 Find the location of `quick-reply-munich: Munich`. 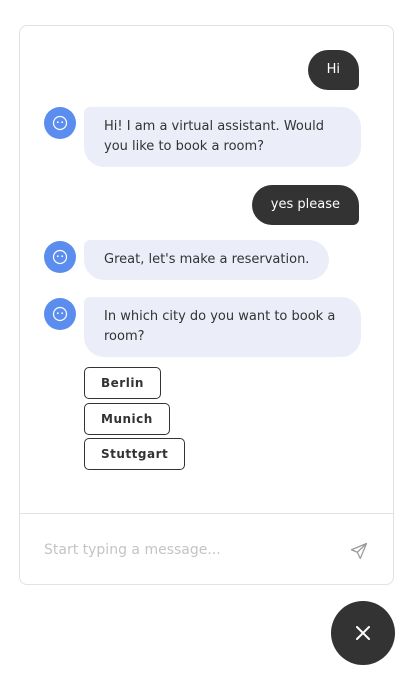

quick-reply-munich: Munich is located at coordinates (127, 419).